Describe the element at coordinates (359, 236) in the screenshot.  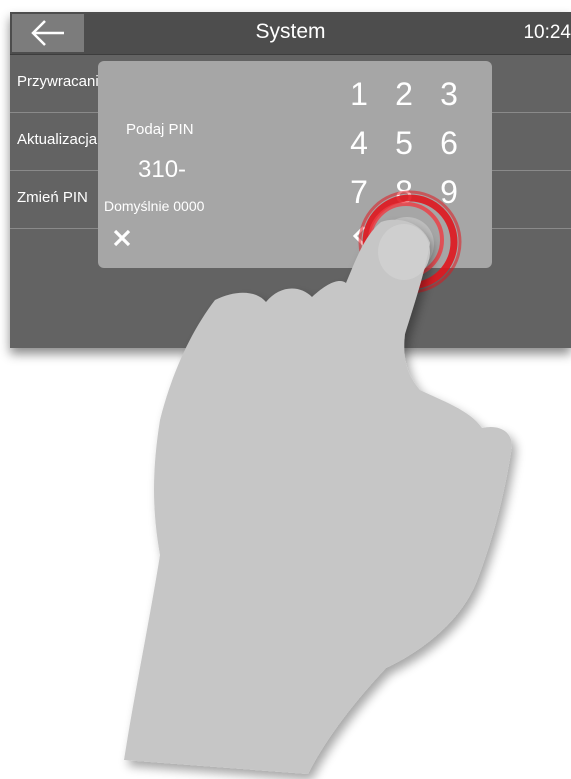
I see `backspace-icon` at that location.